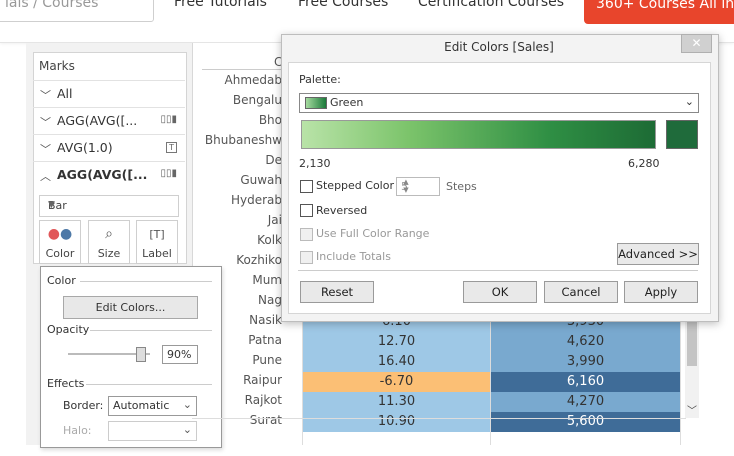  What do you see at coordinates (141, 405) in the screenshot?
I see `border-value: Automatic` at bounding box center [141, 405].